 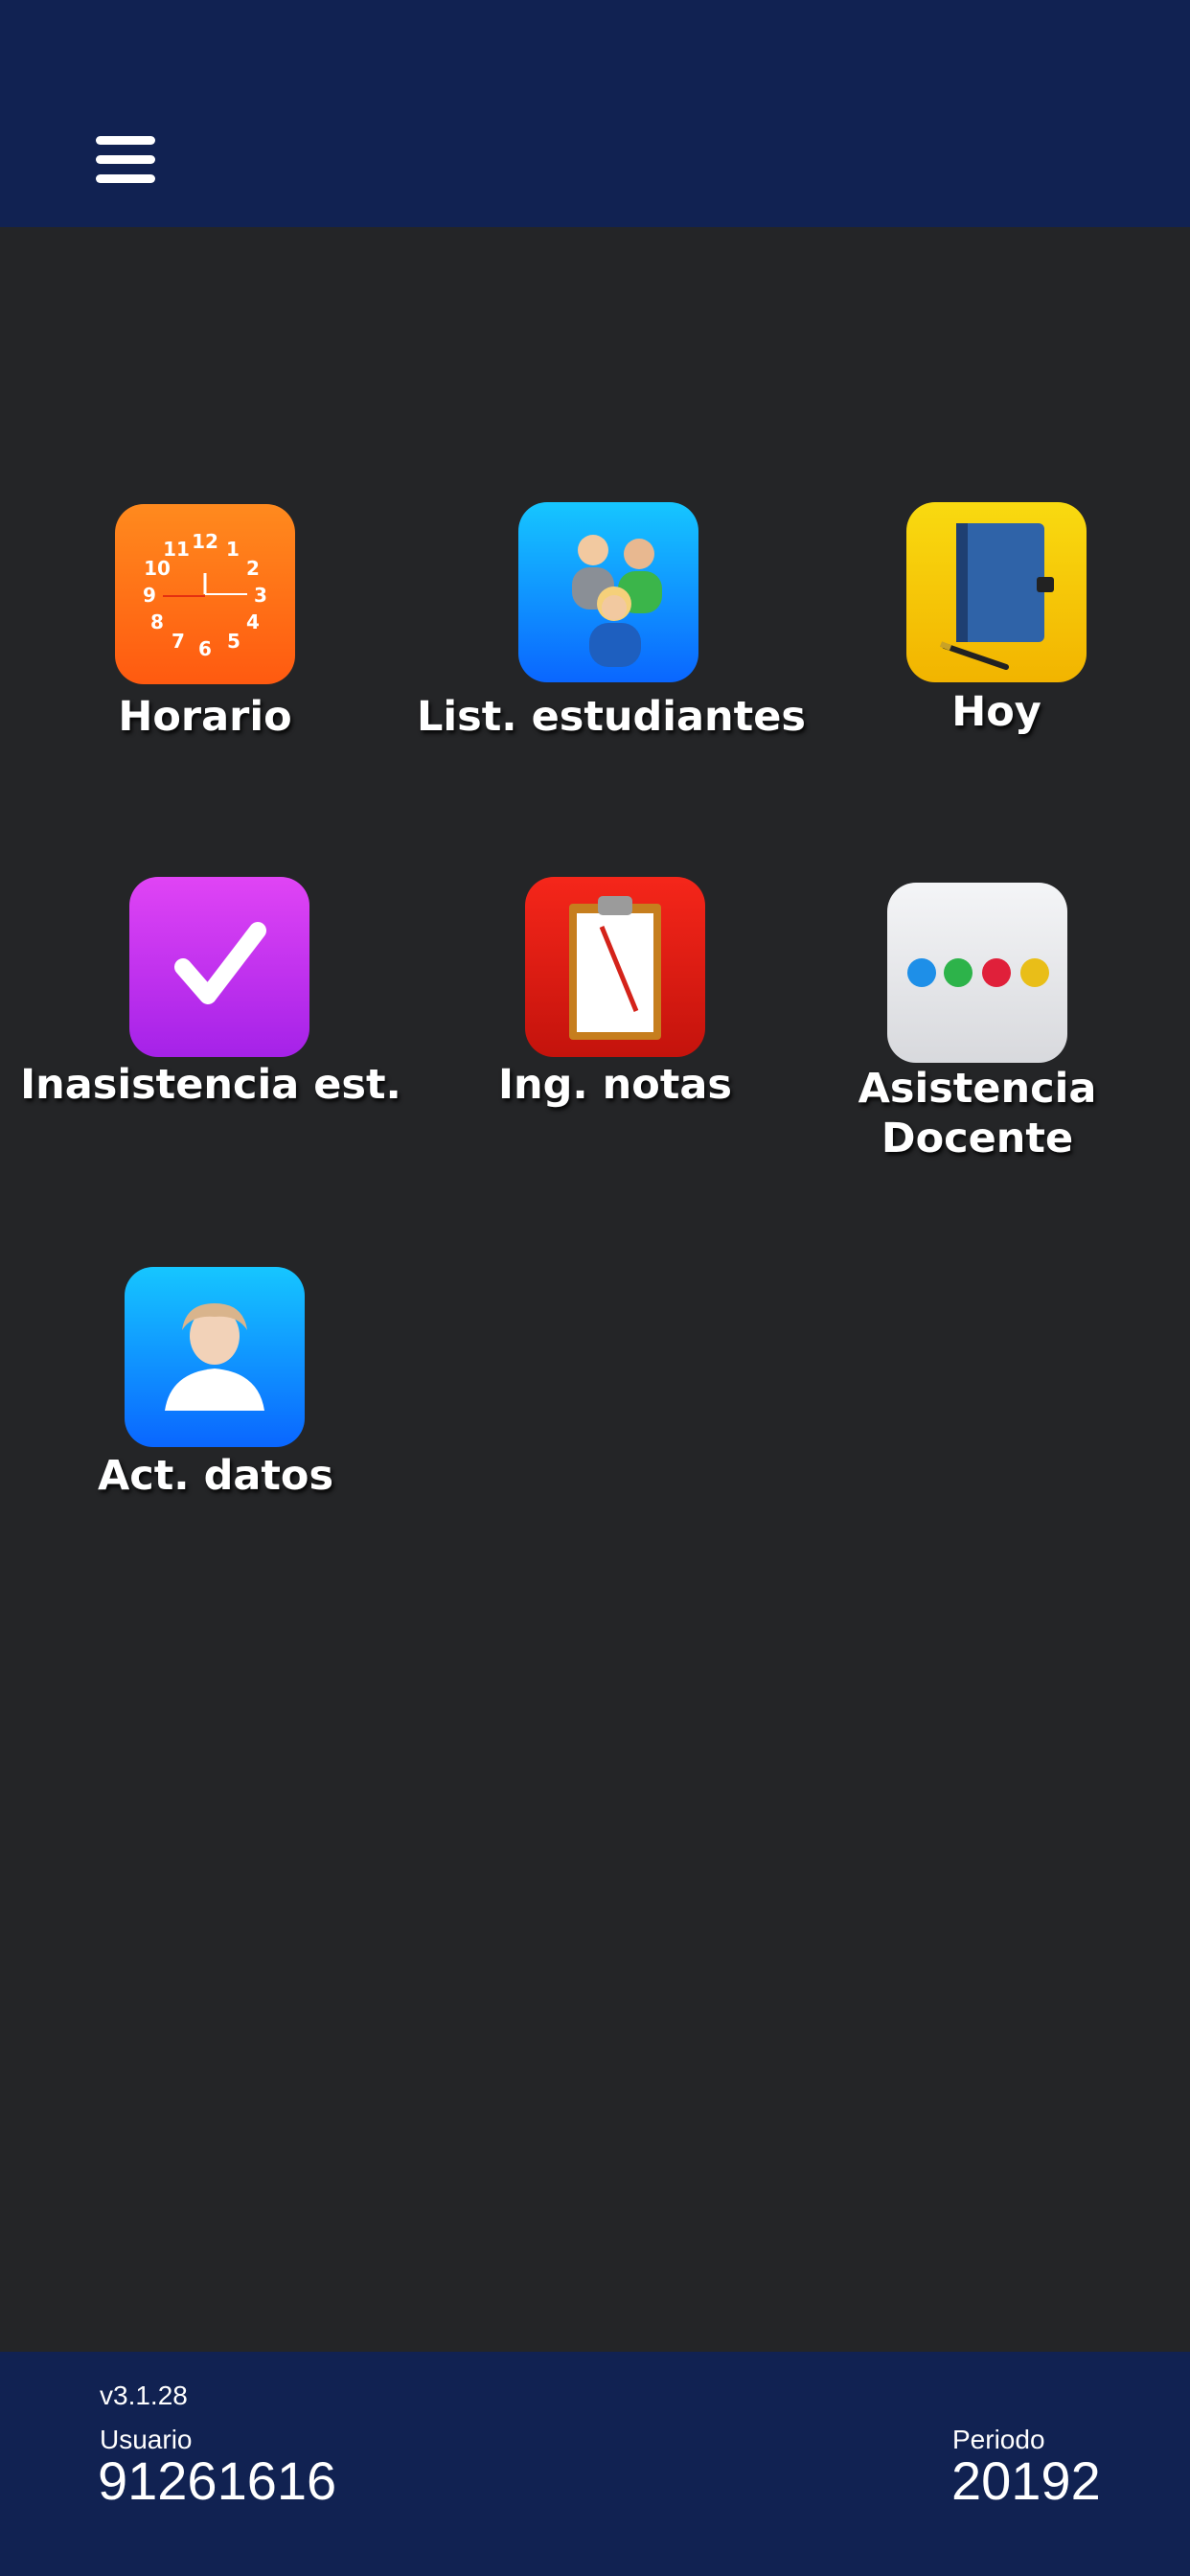 I want to click on svg-text: 3, so click(x=261, y=595).